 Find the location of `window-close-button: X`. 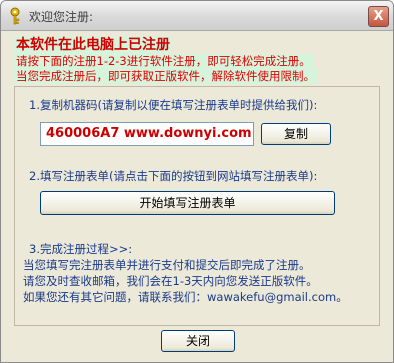

window-close-button: X is located at coordinates (378, 16).